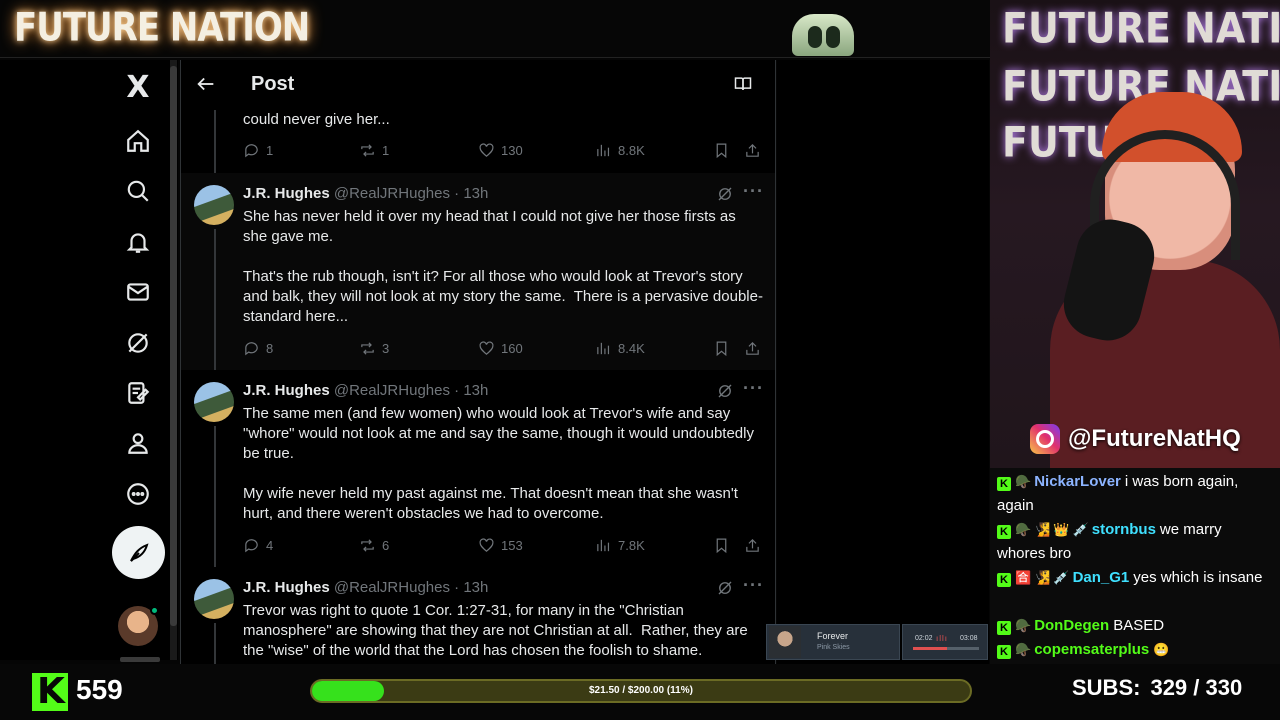 Image resolution: width=1280 pixels, height=720 pixels. I want to click on home-icon, so click(138, 141).